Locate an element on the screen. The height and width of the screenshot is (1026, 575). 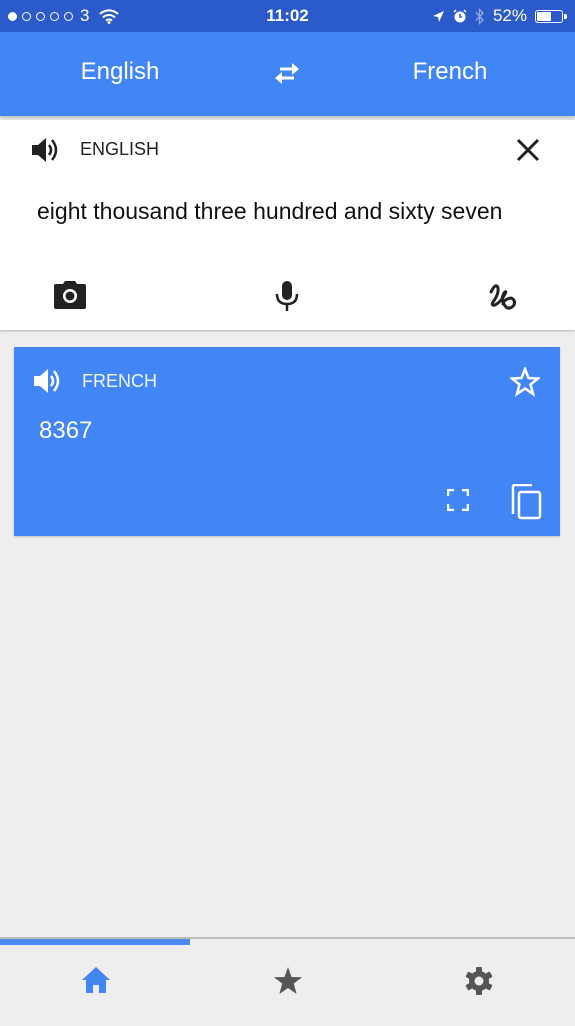
fullscreen-icon is located at coordinates (458, 500).